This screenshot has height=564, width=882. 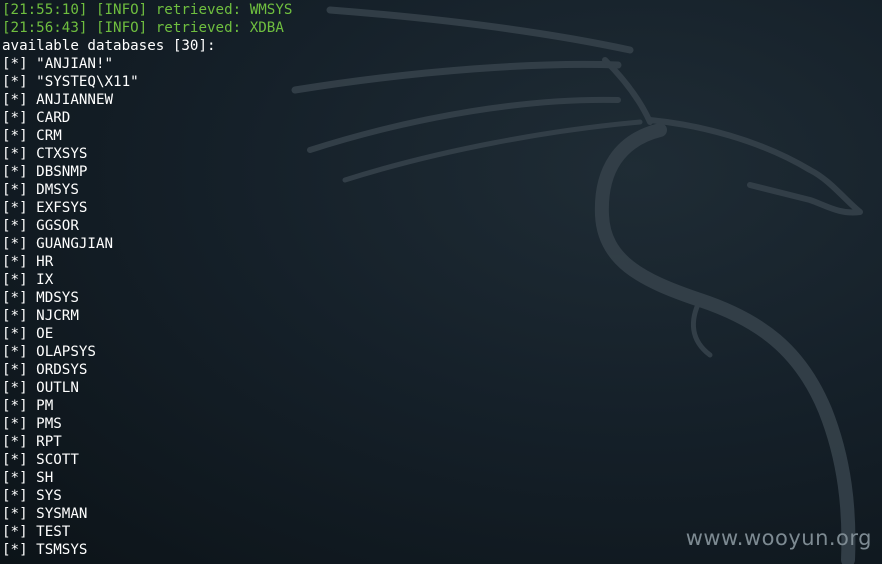 I want to click on database-name: ANJIANNEW, so click(x=75, y=100).